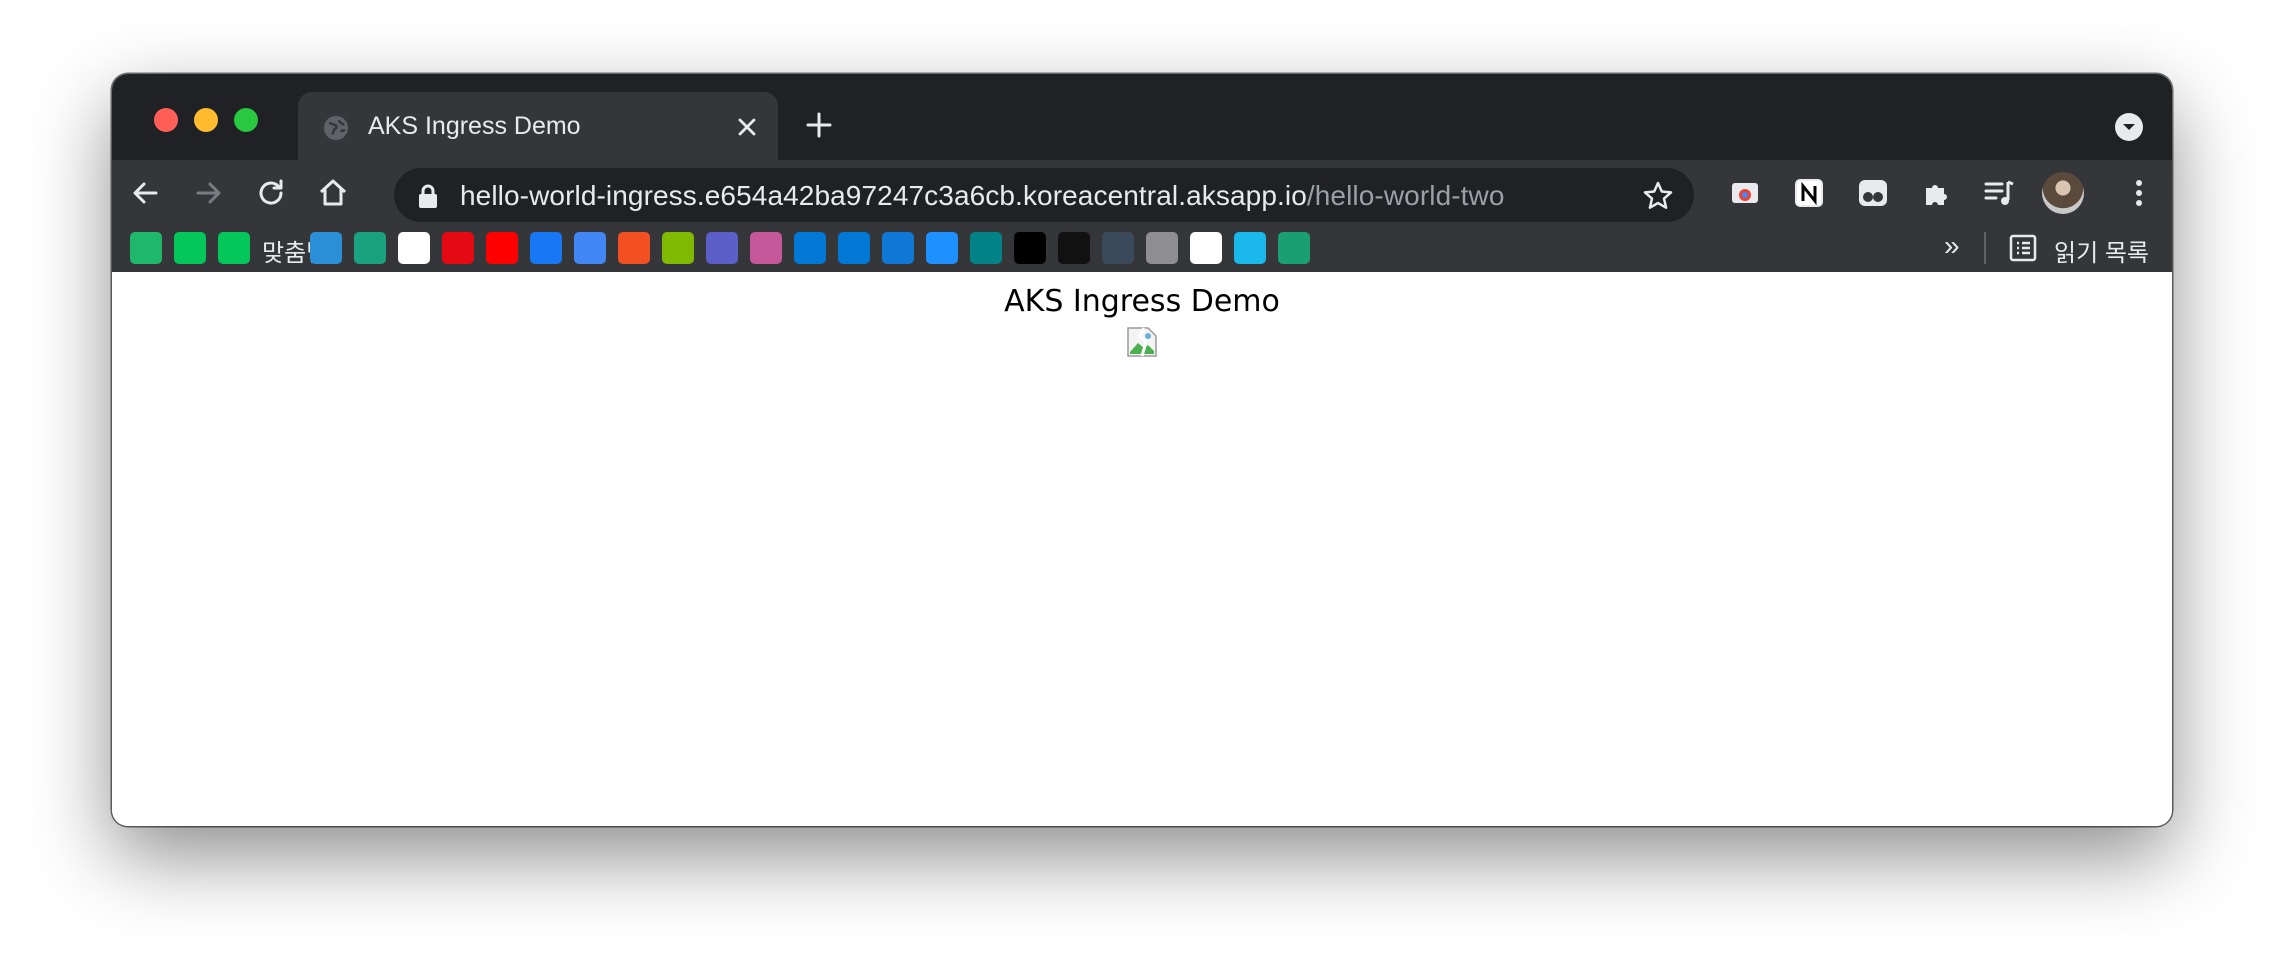 This screenshot has height=974, width=2284. Describe the element at coordinates (326, 248) in the screenshot. I see `edge-icon` at that location.